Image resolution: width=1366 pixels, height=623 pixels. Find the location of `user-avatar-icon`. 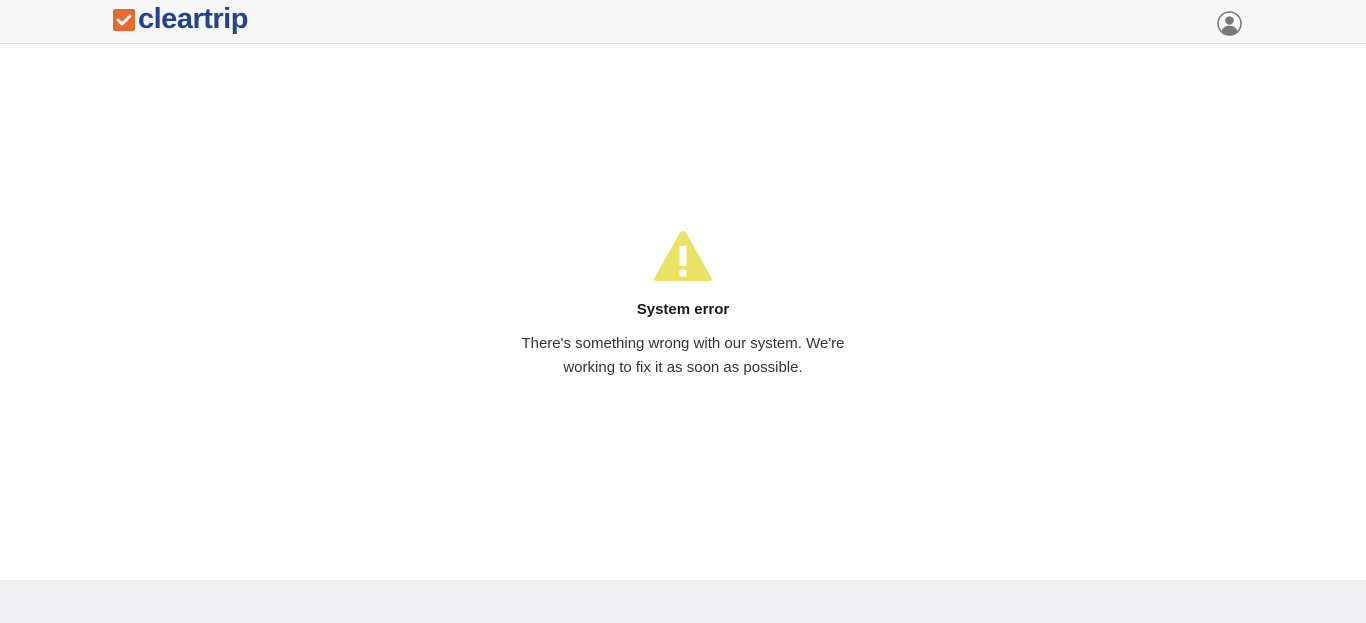

user-avatar-icon is located at coordinates (1229, 23).